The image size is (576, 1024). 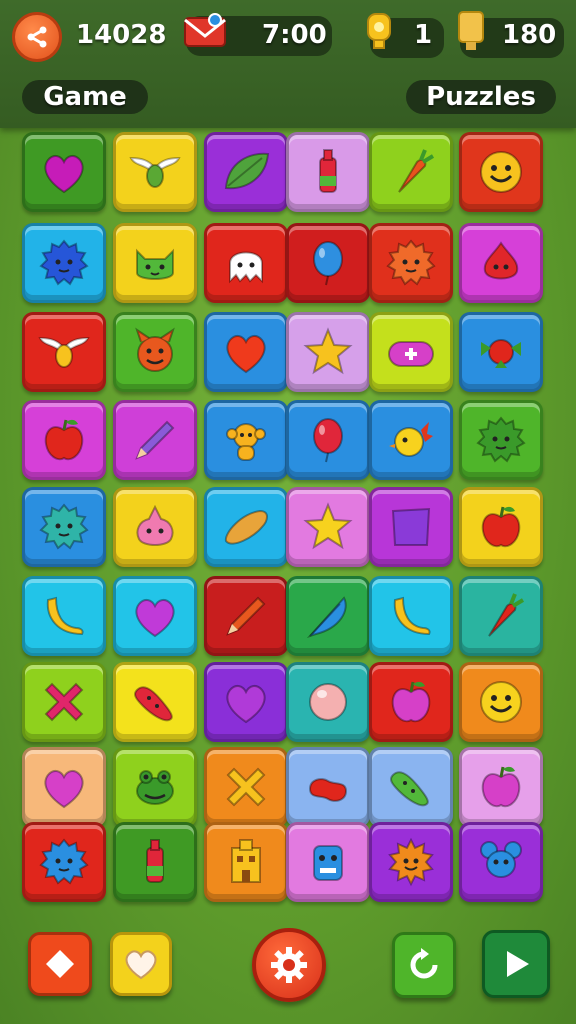 I want to click on potato-icon, so click(x=246, y=527).